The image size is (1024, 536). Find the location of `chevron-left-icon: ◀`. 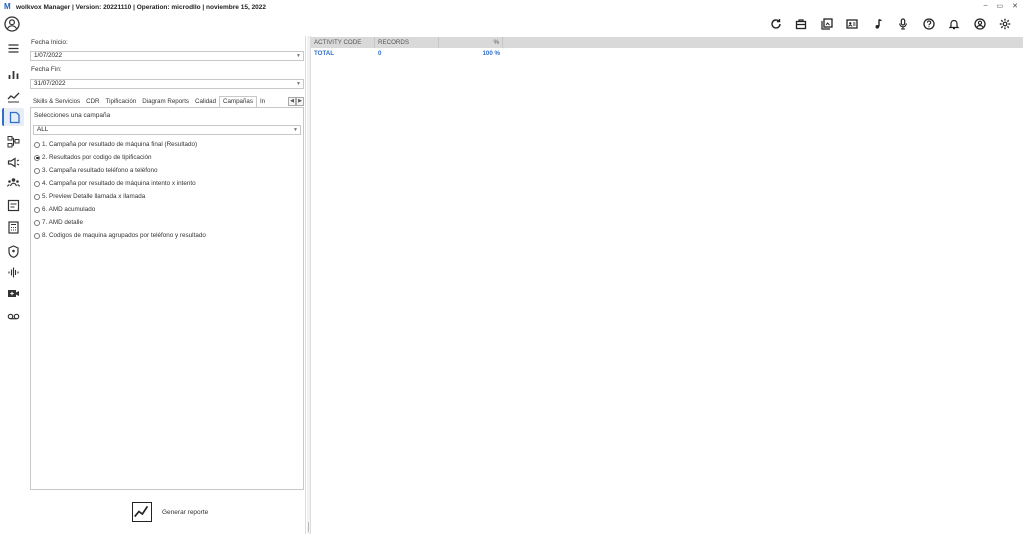

chevron-left-icon: ◀ is located at coordinates (292, 101).